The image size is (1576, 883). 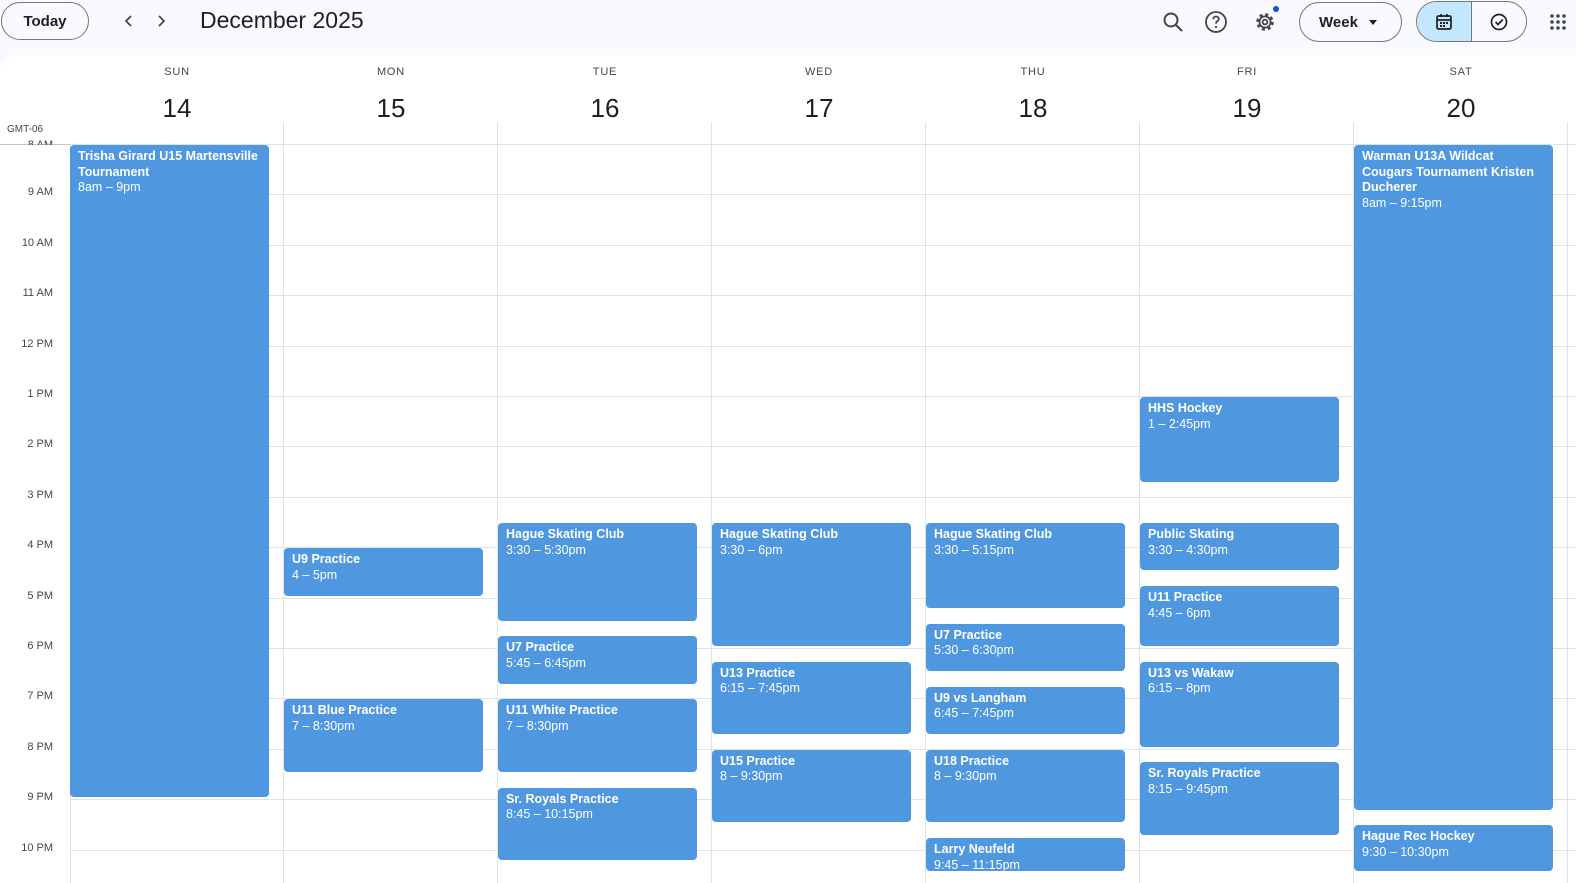 What do you see at coordinates (597, 572) in the screenshot?
I see `calendar-event: Hague Skating Club 3:30 – 5:30pm` at bounding box center [597, 572].